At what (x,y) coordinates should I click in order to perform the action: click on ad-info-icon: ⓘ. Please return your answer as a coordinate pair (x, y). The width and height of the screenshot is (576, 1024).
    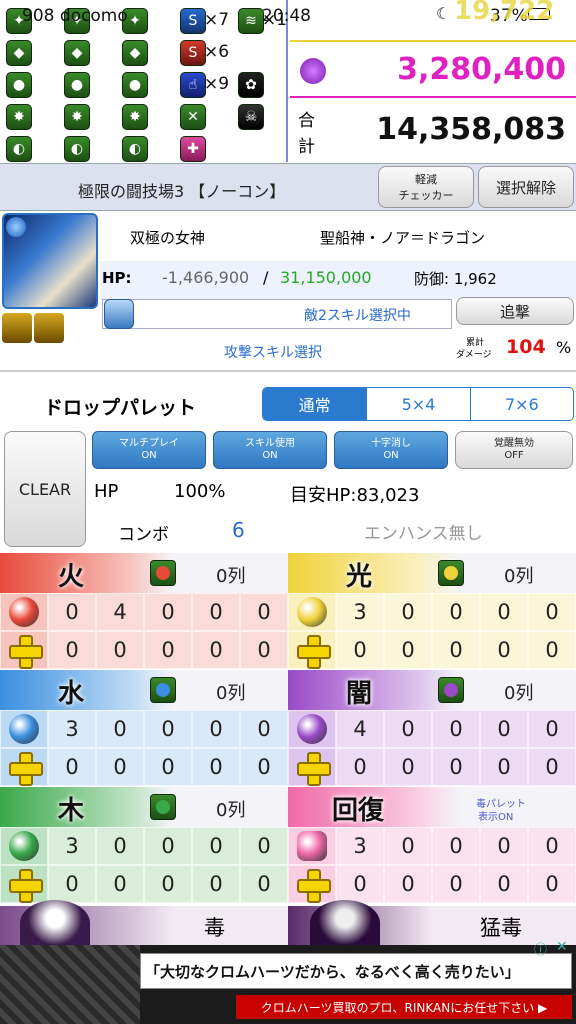
    Looking at the image, I should click on (540, 948).